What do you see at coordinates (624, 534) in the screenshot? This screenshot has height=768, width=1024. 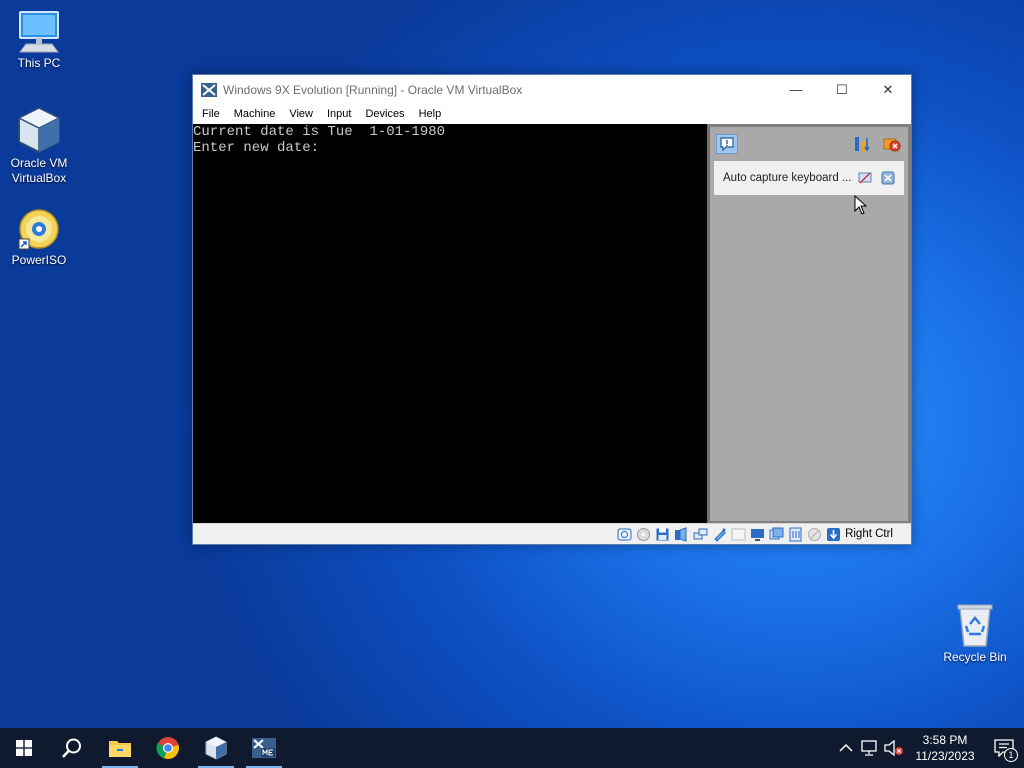 I see `hard-disk-icon` at bounding box center [624, 534].